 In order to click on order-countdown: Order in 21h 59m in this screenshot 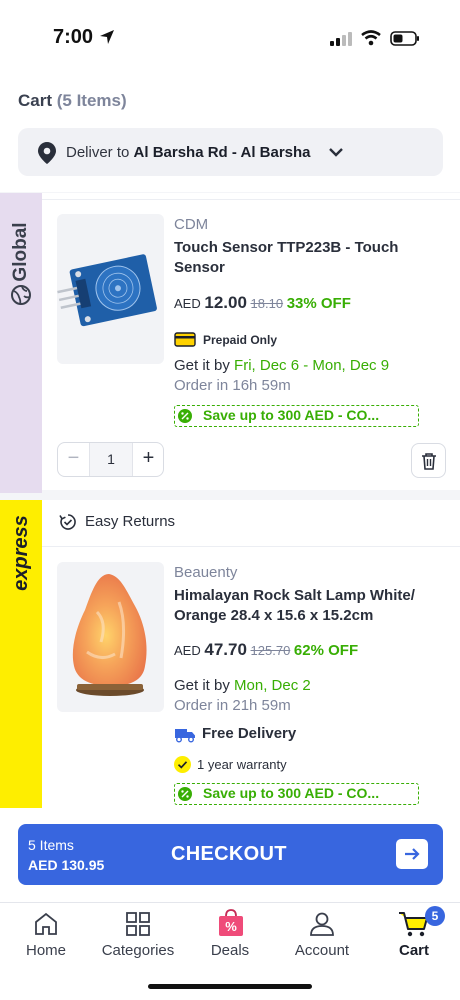, I will do `click(232, 705)`.